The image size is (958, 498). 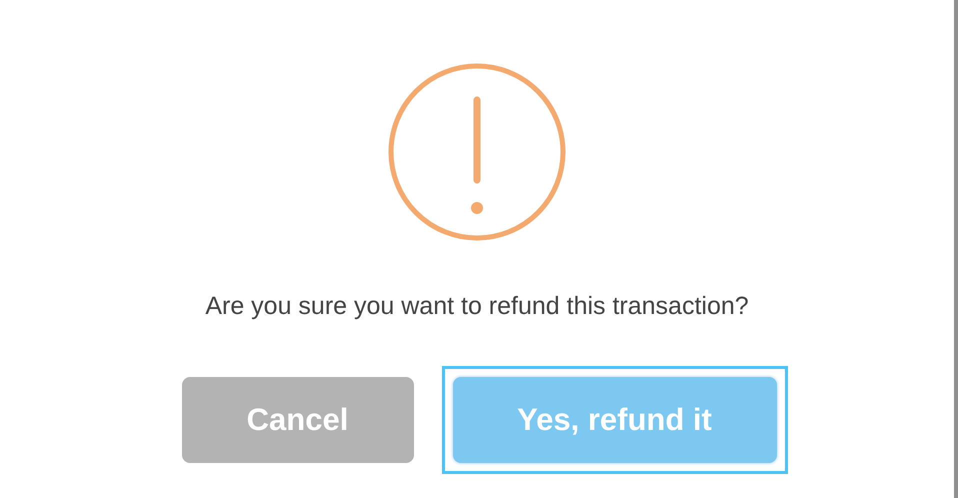 I want to click on warning-icon, so click(x=477, y=152).